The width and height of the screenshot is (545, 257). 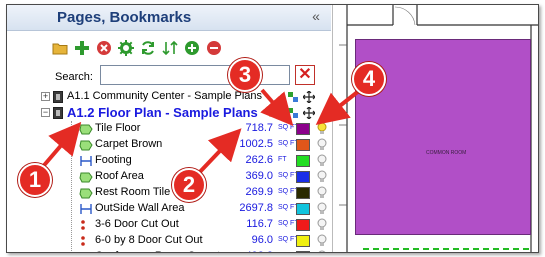 What do you see at coordinates (157, 251) in the screenshot?
I see `condition-label: Conference Room Carpet` at bounding box center [157, 251].